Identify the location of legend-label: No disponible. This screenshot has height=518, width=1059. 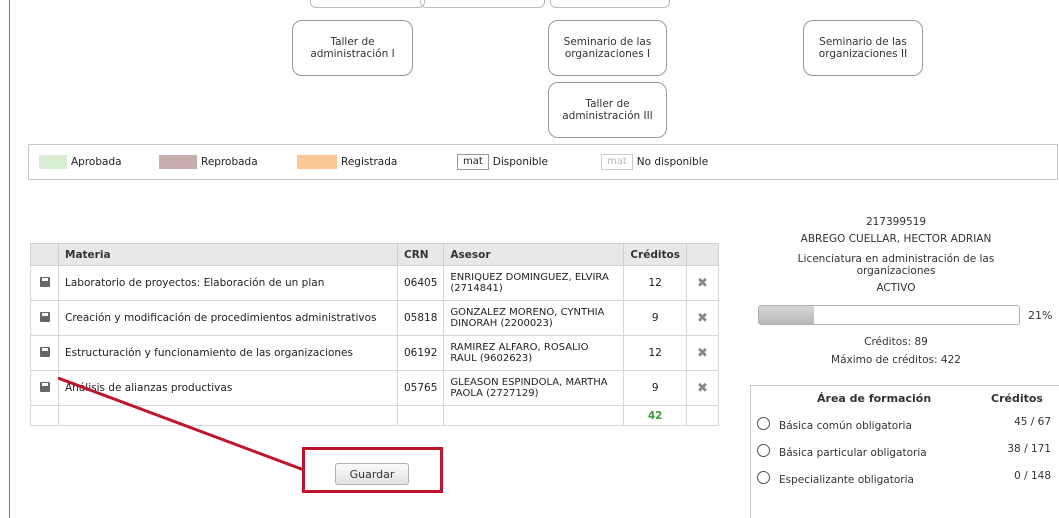
(672, 162).